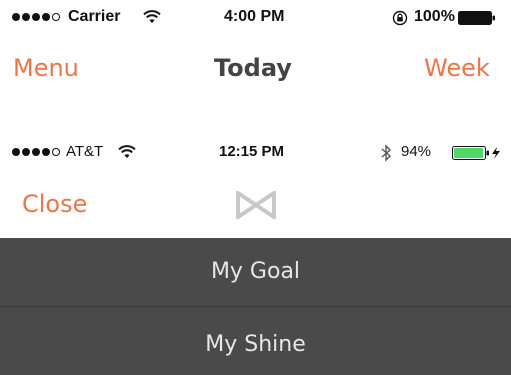  I want to click on page-title: Today, so click(253, 68).